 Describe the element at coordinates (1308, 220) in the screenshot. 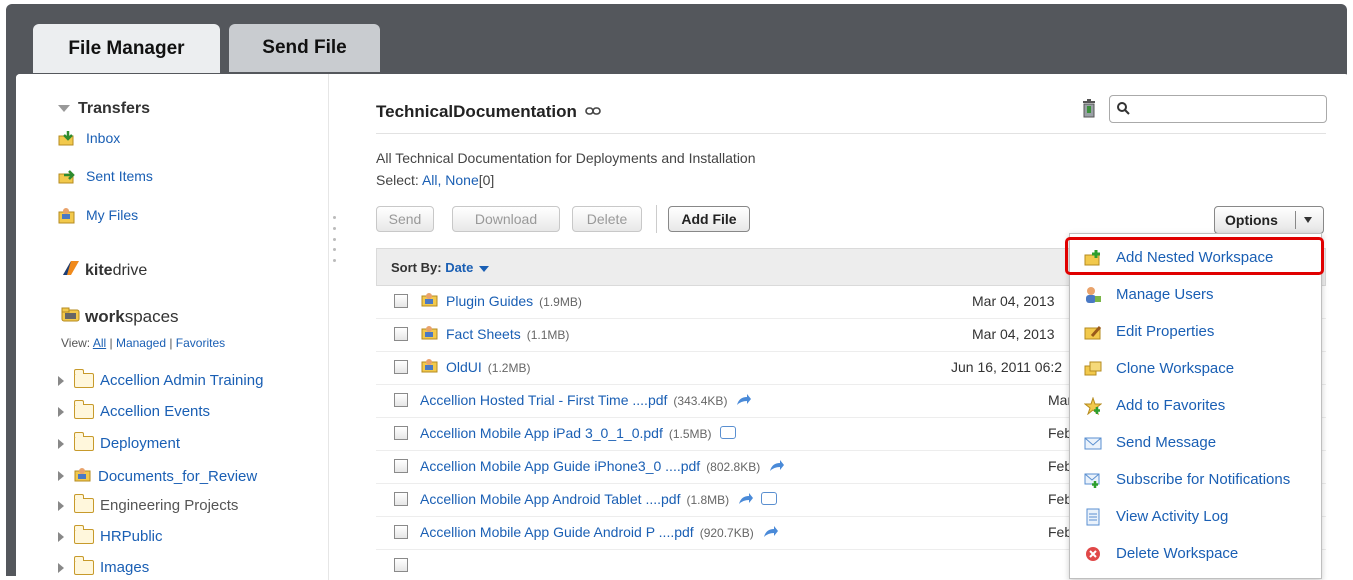

I see `chevron-down-icon` at that location.